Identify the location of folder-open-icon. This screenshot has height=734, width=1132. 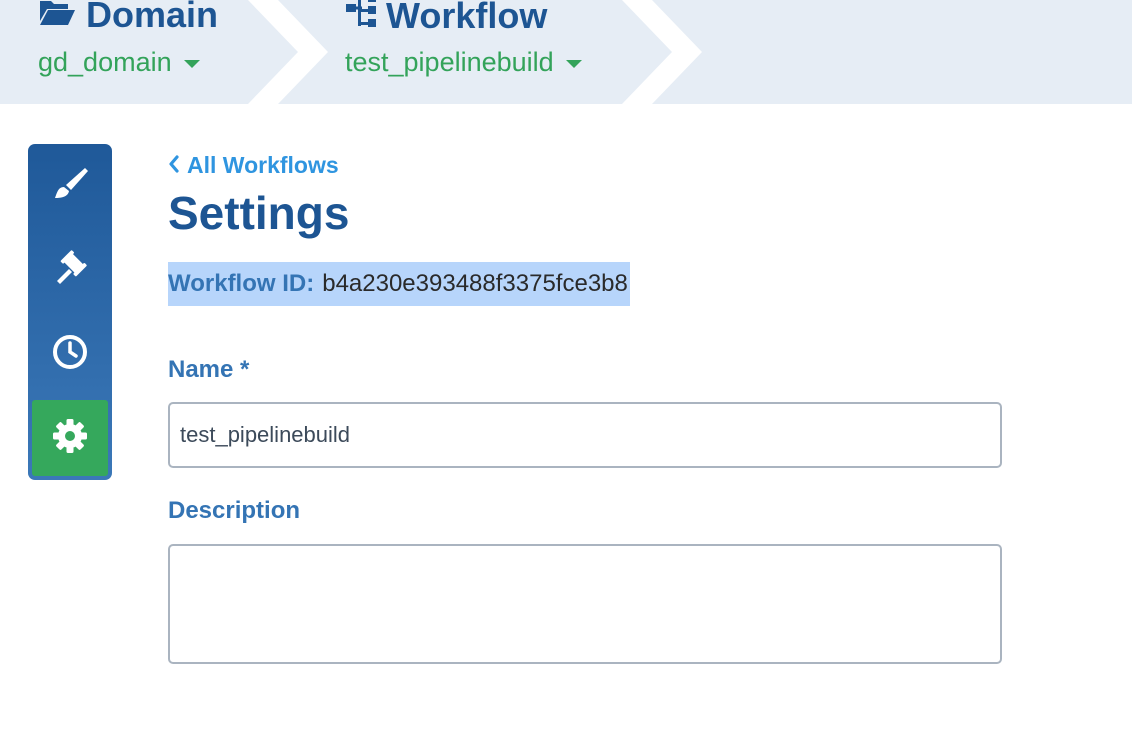
(57, 18).